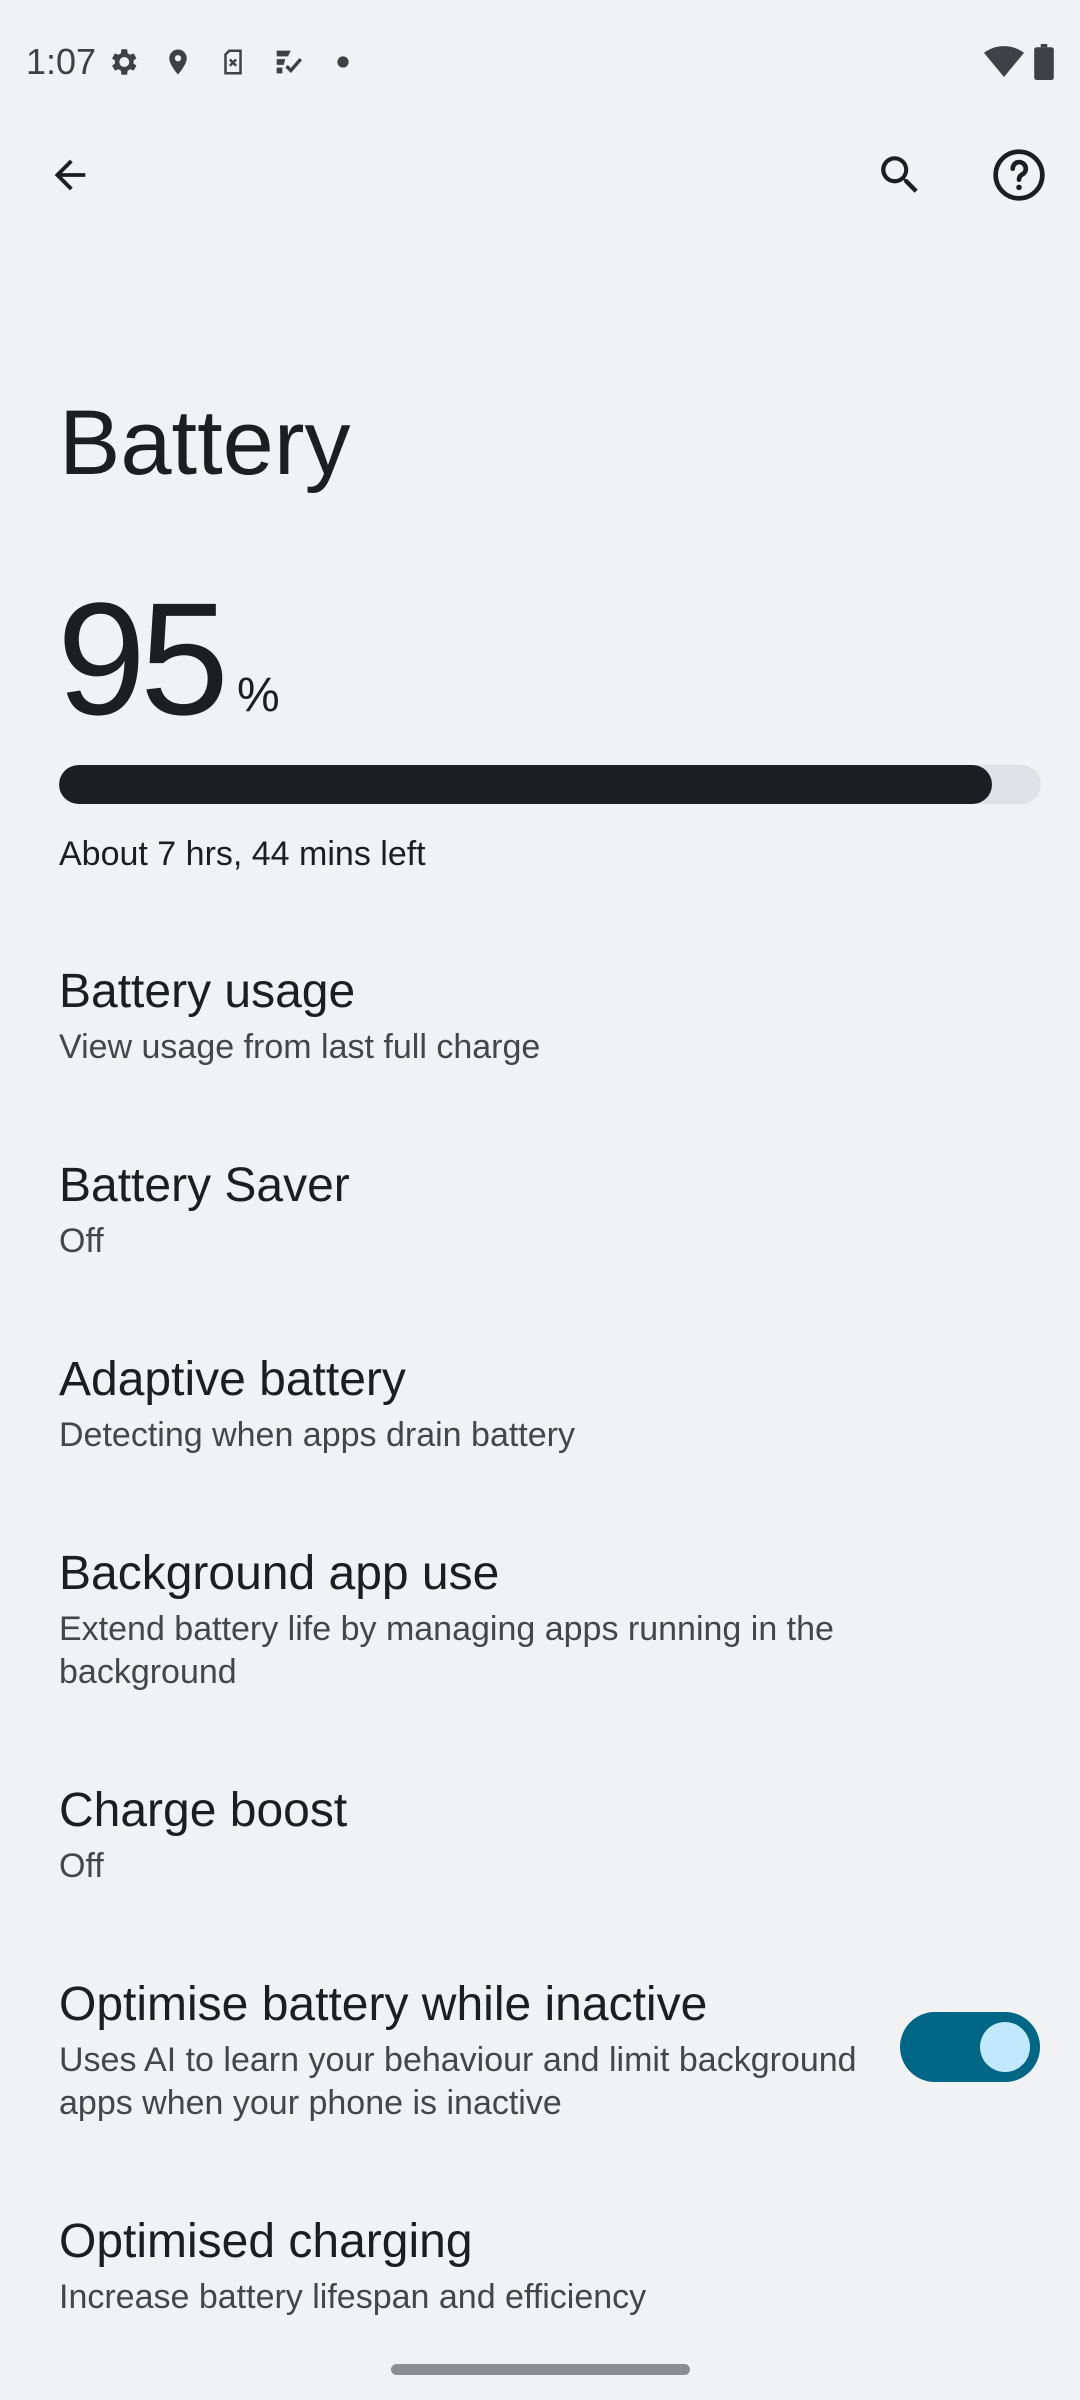 The width and height of the screenshot is (1080, 2400). I want to click on pref-title: Battery Saver, so click(204, 1185).